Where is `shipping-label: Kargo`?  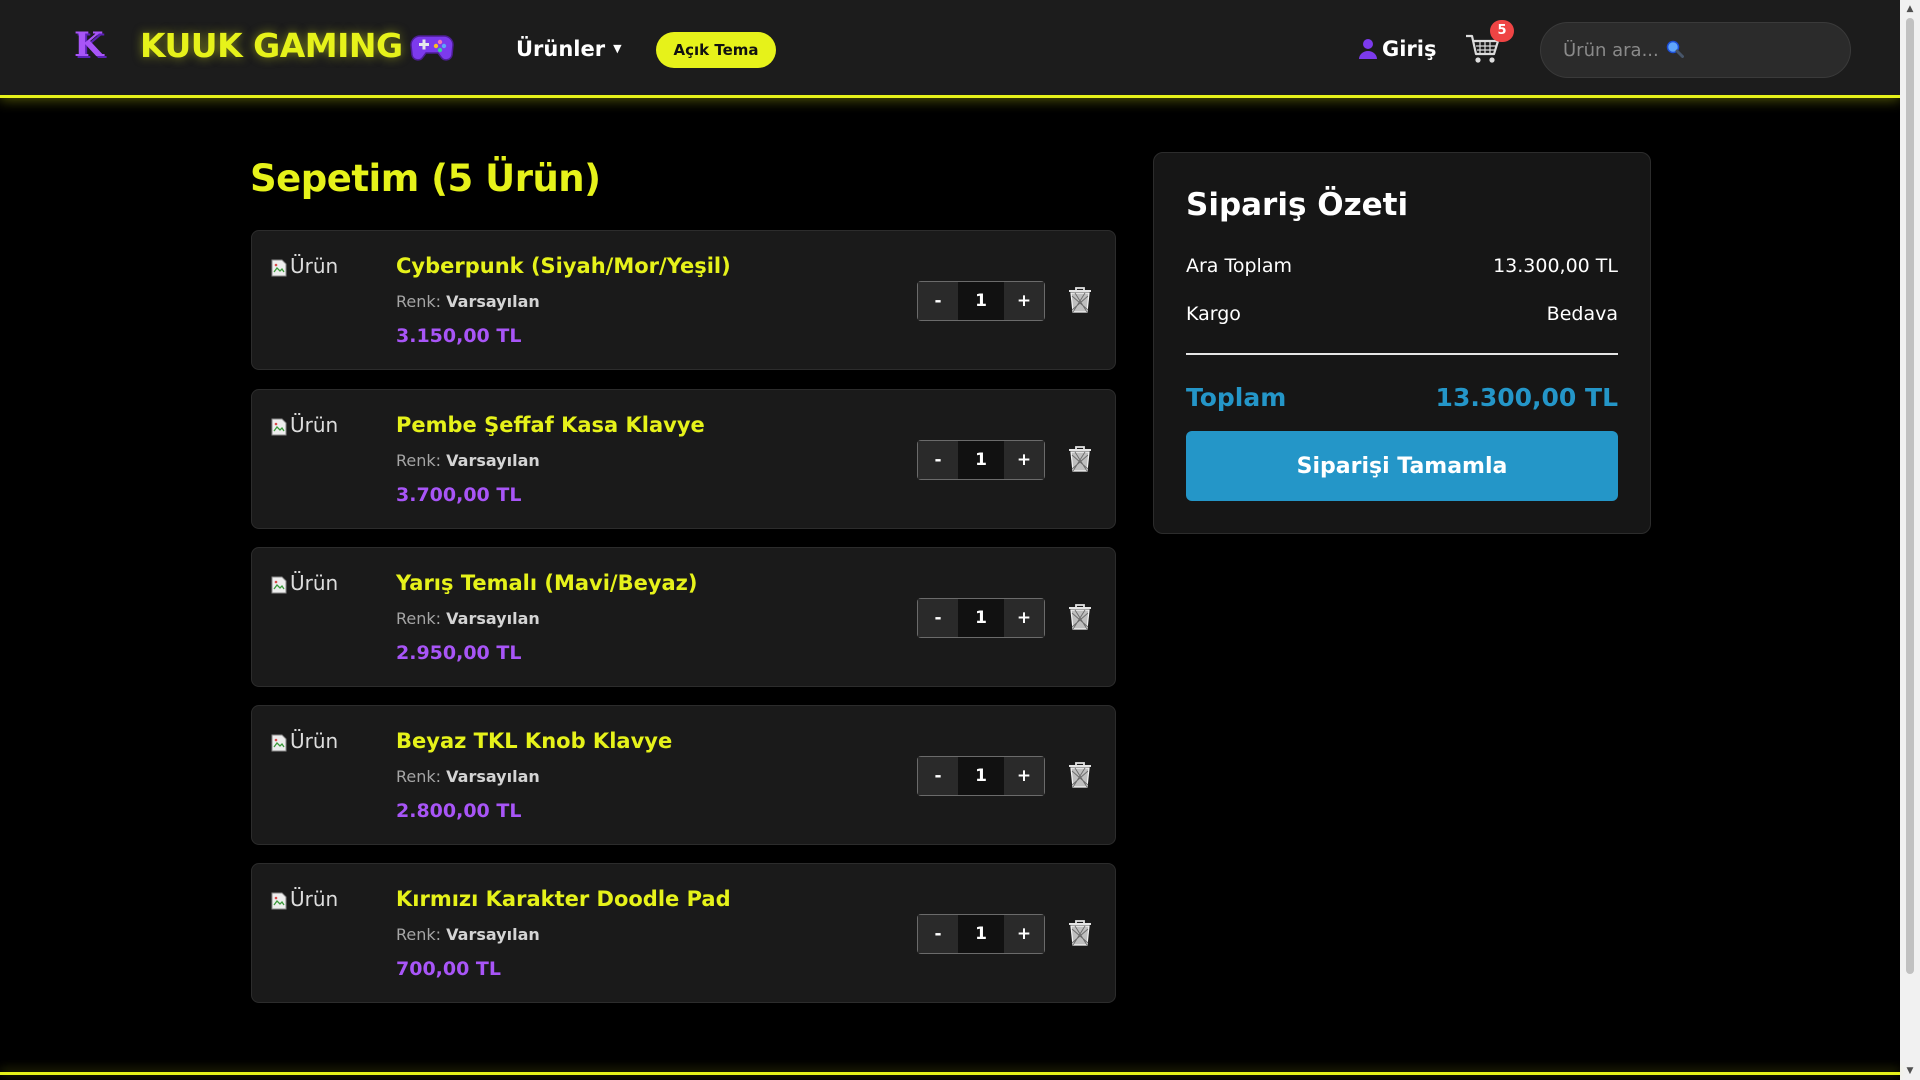 shipping-label: Kargo is located at coordinates (1213, 314).